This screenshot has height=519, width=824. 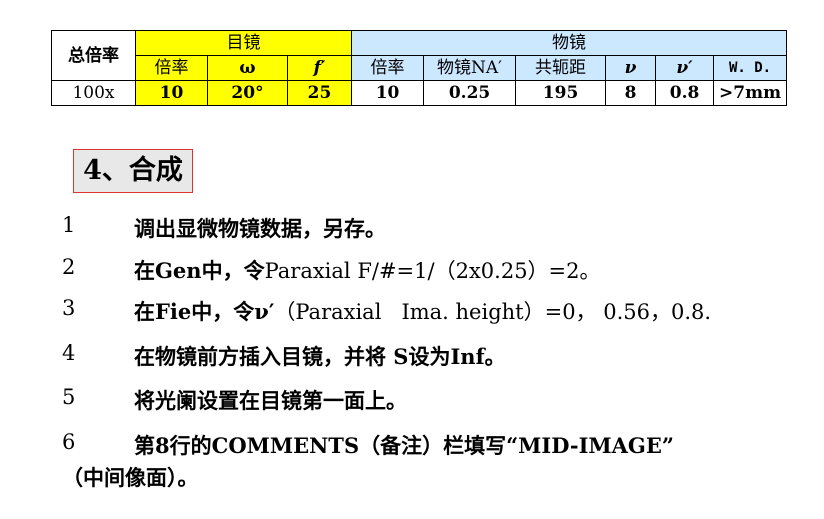 What do you see at coordinates (130, 477) in the screenshot?
I see `step-text: （中间像面）。` at bounding box center [130, 477].